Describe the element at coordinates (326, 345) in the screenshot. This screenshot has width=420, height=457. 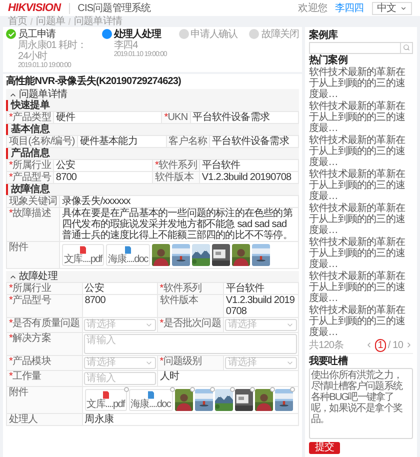
I see `total-count: 共120条` at that location.